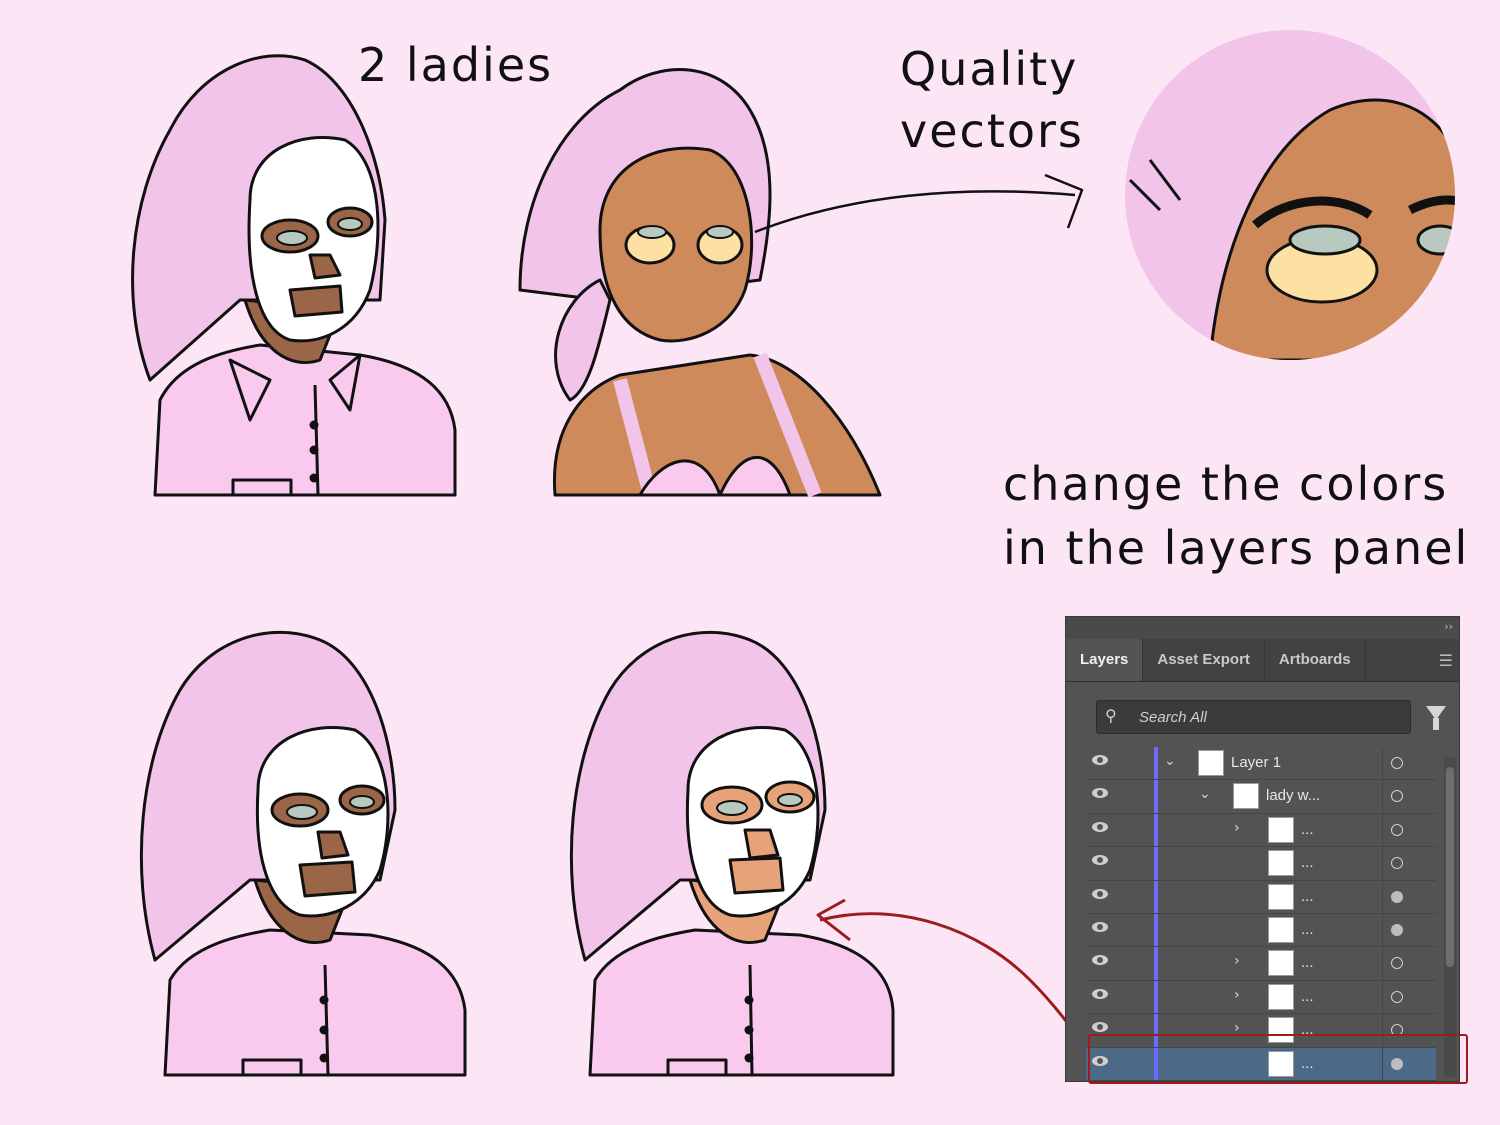  What do you see at coordinates (1256, 762) in the screenshot?
I see `layer-label: Layer 1` at bounding box center [1256, 762].